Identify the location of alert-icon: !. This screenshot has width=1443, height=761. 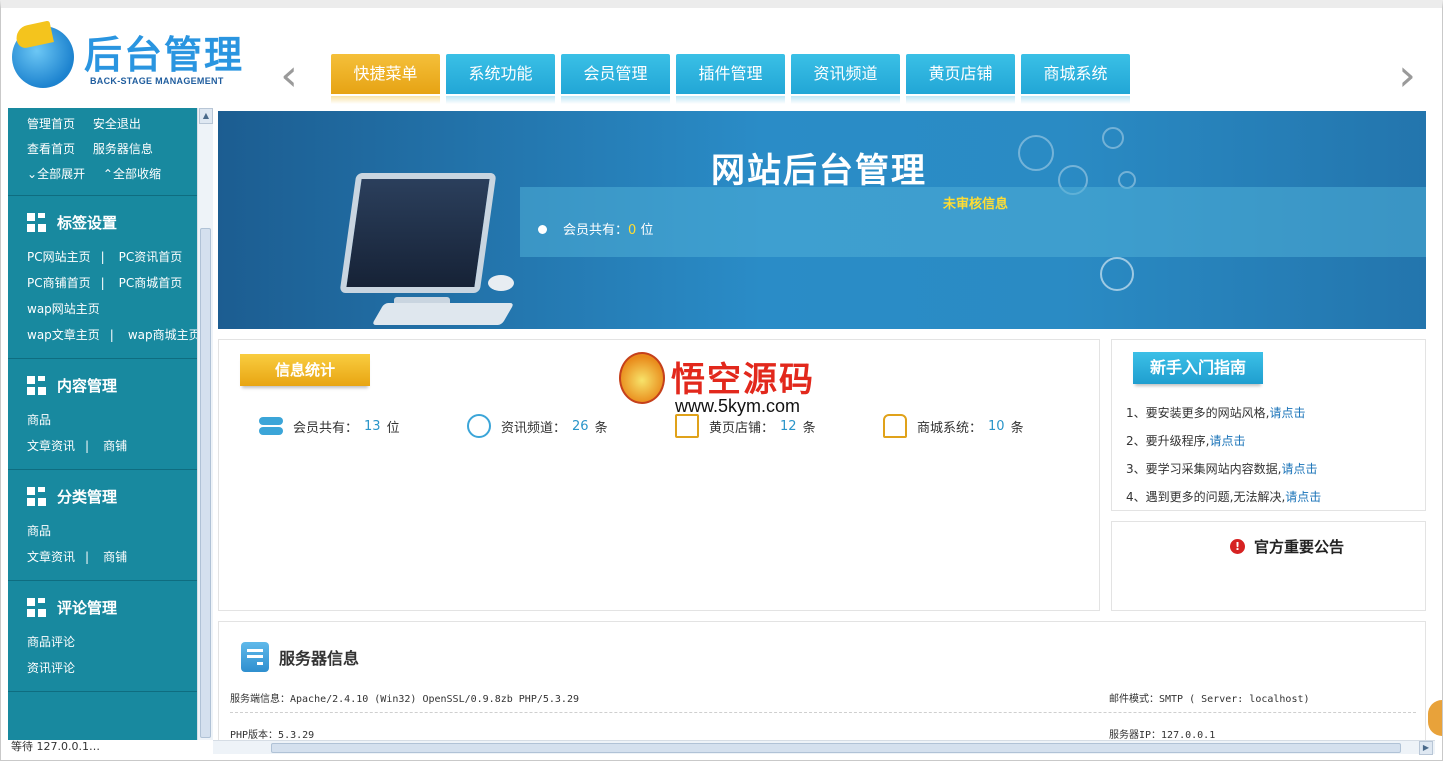
(1237, 546).